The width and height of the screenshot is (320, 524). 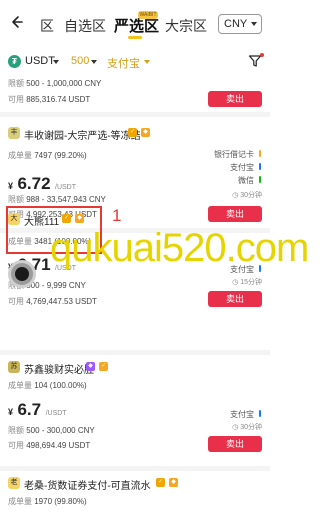 I want to click on coin-filter: USDT, so click(x=40, y=61).